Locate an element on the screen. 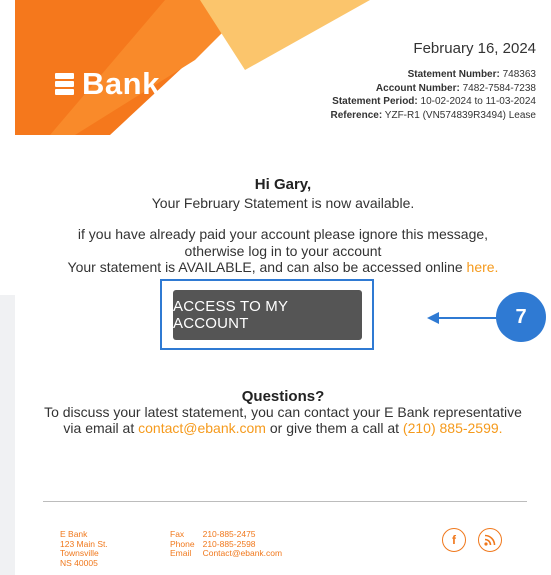  footer-address: E Bank 123 Main St. Townsville NS 40005 is located at coordinates (84, 548).